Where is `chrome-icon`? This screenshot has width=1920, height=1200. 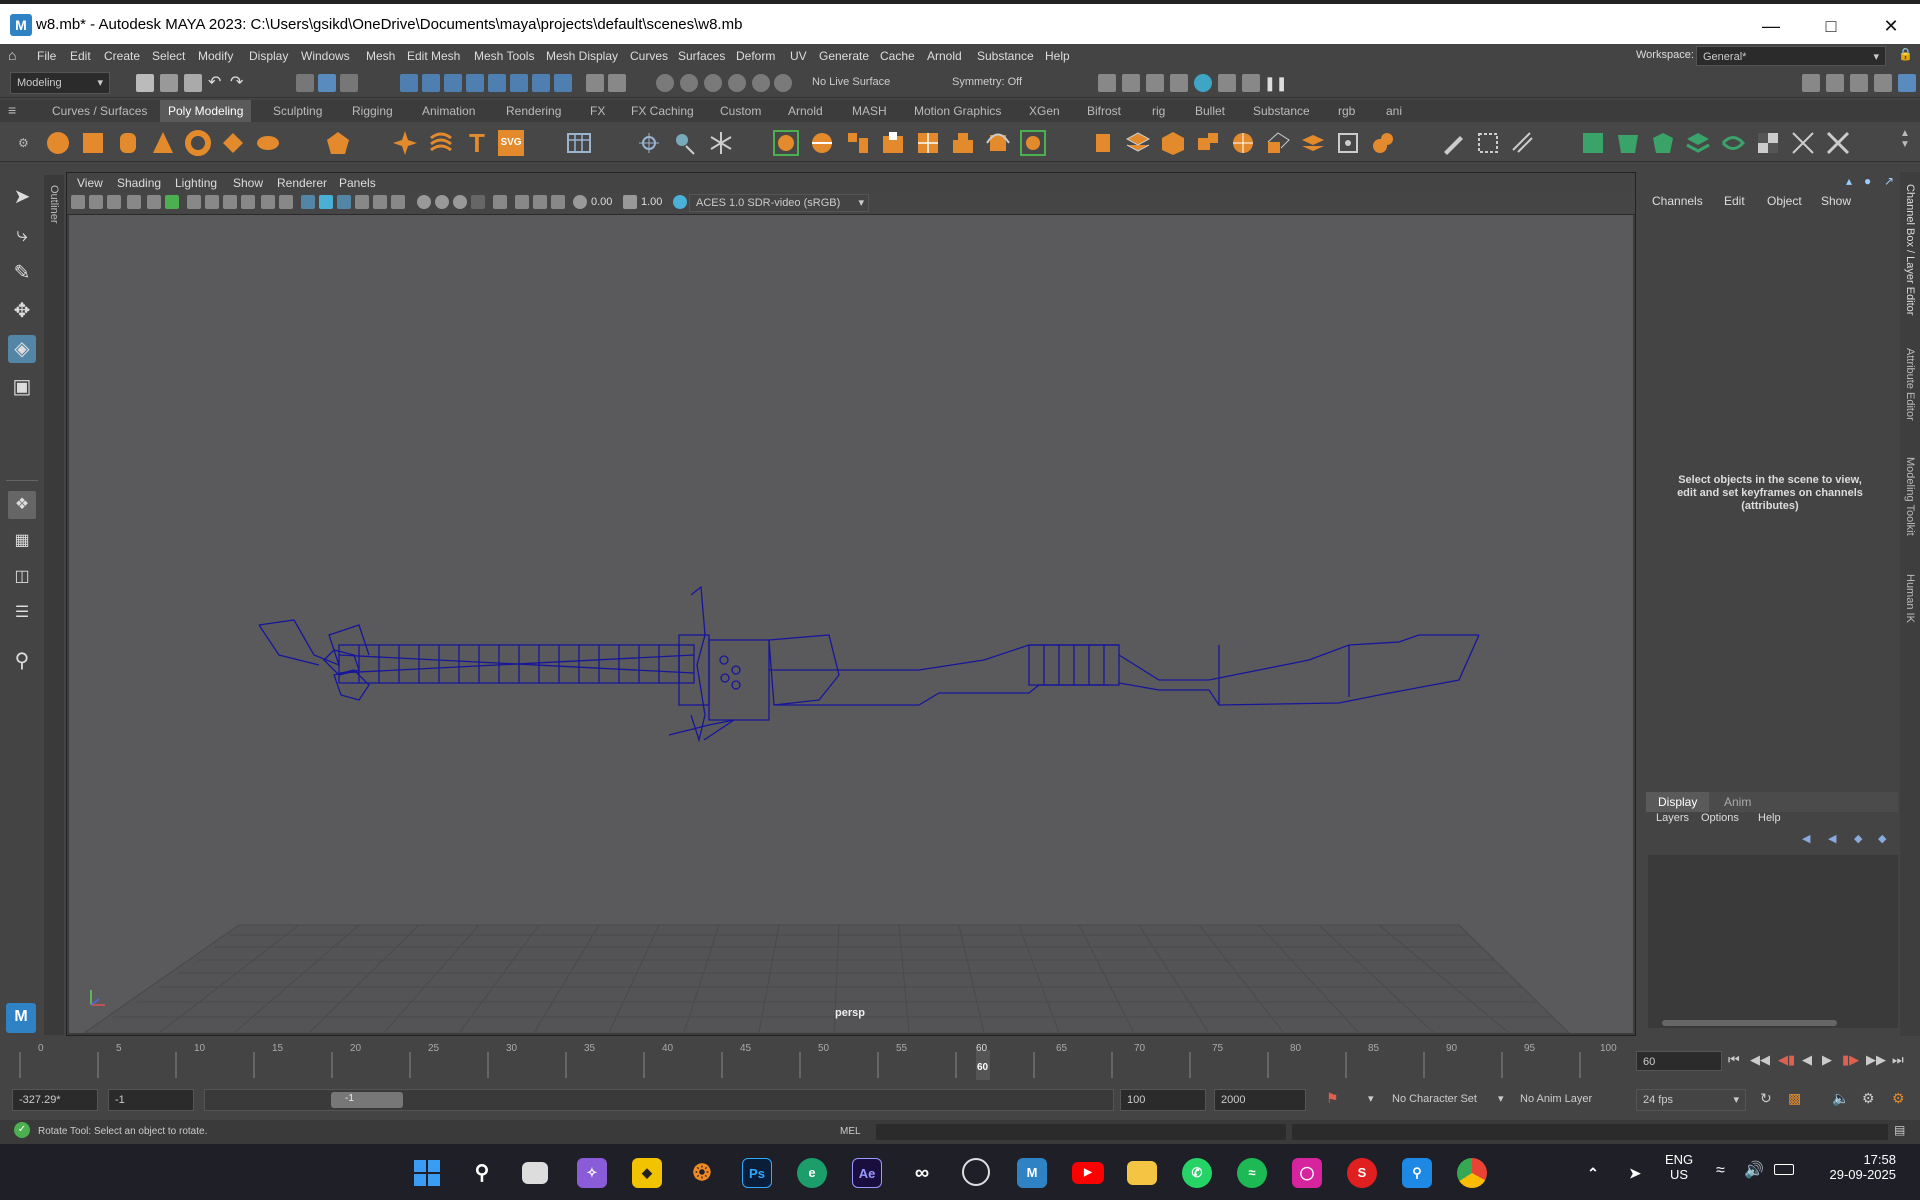
chrome-icon is located at coordinates (1472, 1173).